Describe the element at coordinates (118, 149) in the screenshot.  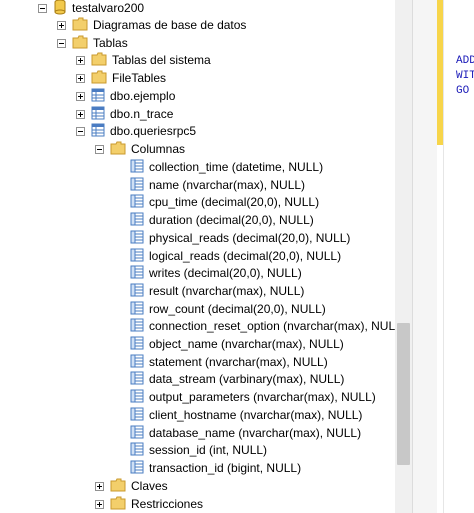
I see `folder-open-icon` at that location.